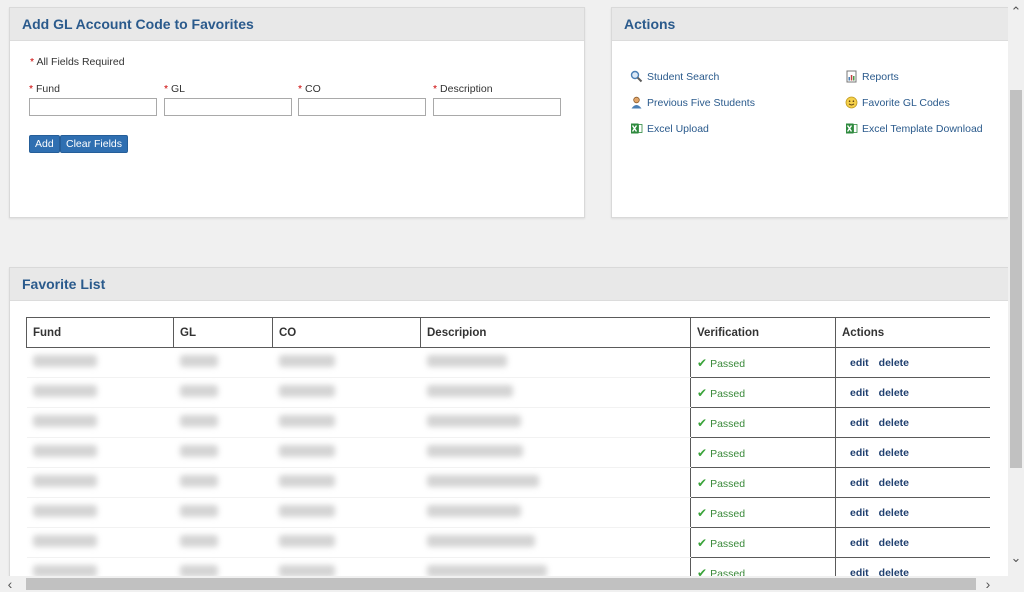 The image size is (1024, 592). Describe the element at coordinates (10, 584) in the screenshot. I see `scroll-left-icon: ‹` at that location.